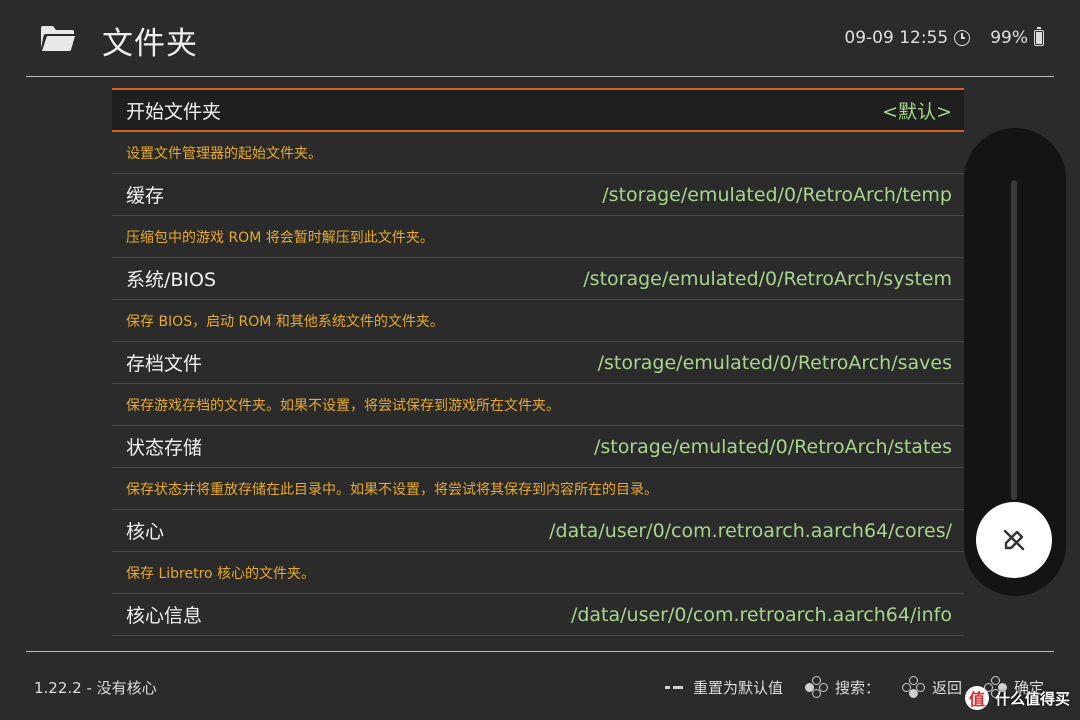 The height and width of the screenshot is (720, 1080). What do you see at coordinates (777, 194) in the screenshot?
I see `menu-item-value: /storage/emulated/0/RetroArch/temp` at bounding box center [777, 194].